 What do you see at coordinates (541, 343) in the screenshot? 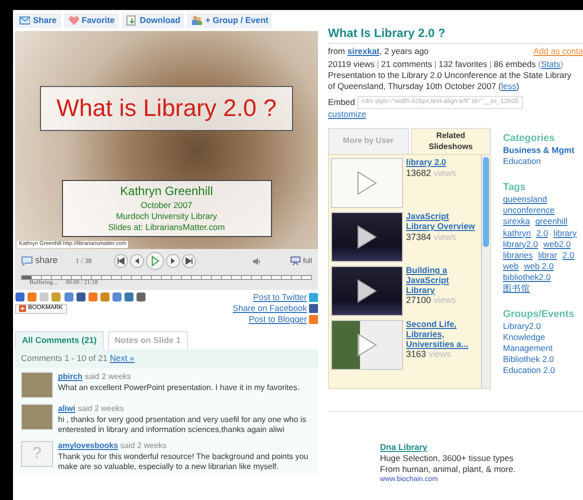
I see `group-link: Knowledge Management` at bounding box center [541, 343].